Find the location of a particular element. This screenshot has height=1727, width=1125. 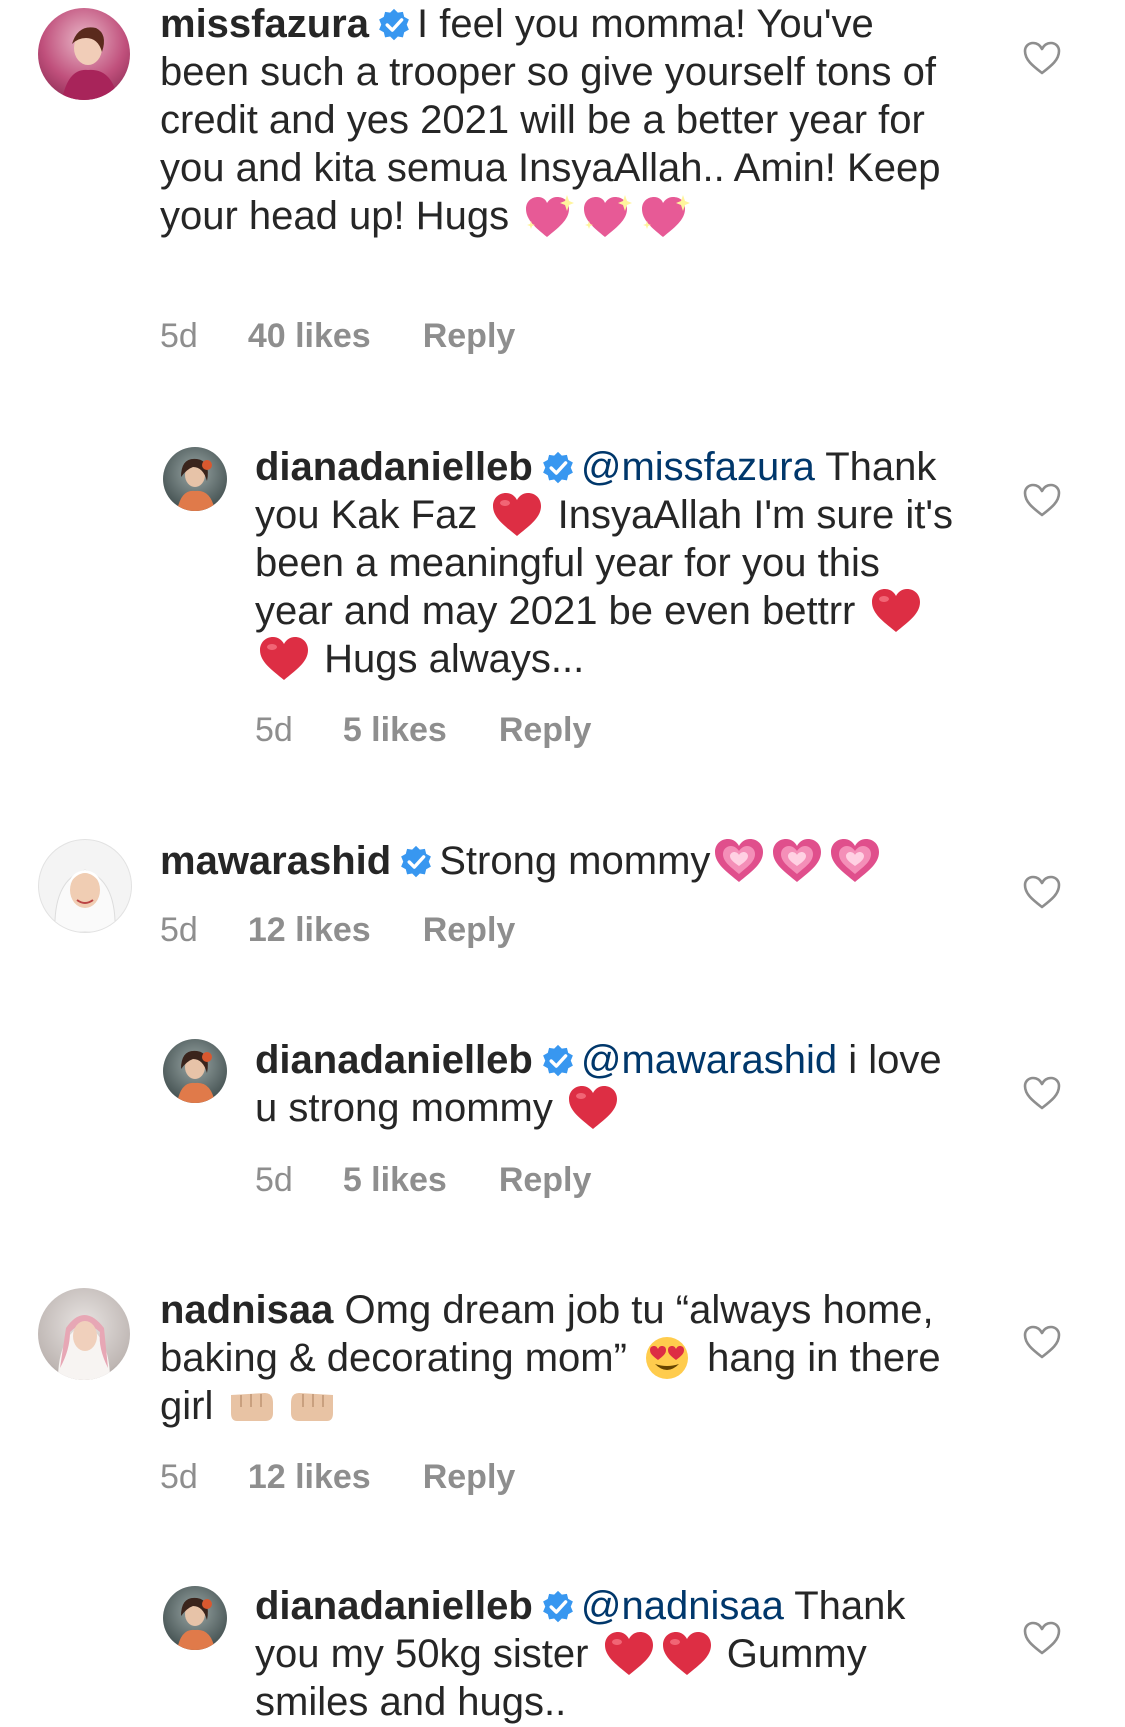

mention-link: @nadnisaa is located at coordinates (682, 1606).